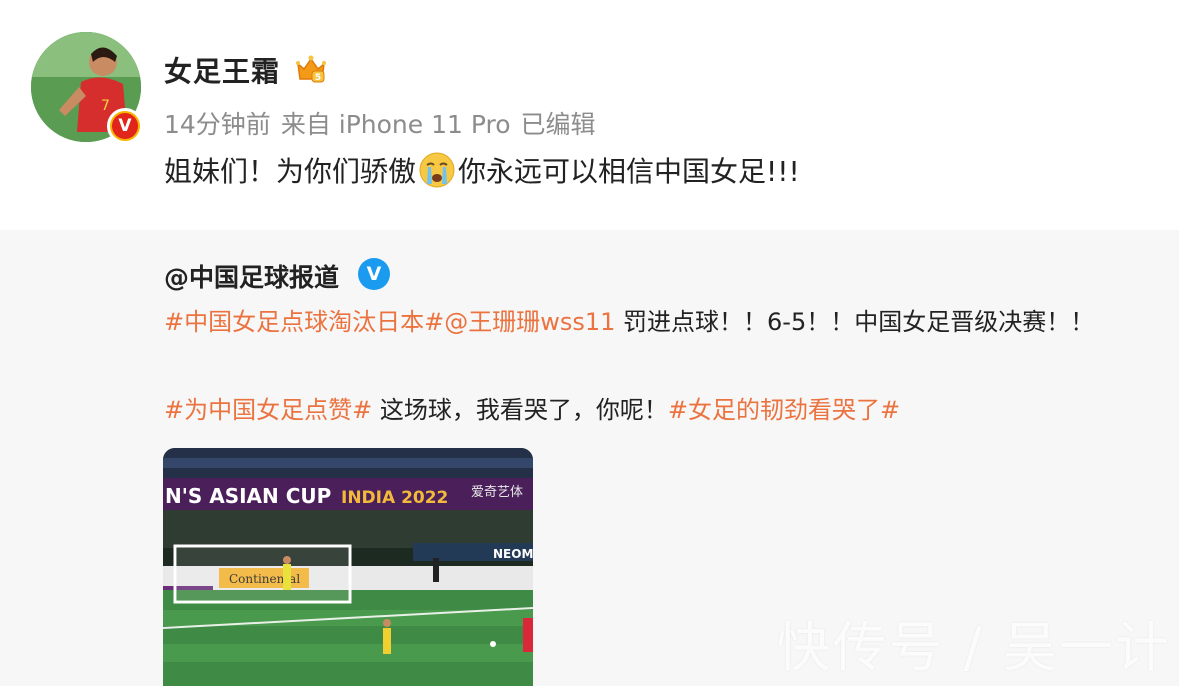 The image size is (1179, 686). I want to click on repost-text: 这场球，我看哭了，你呢！, so click(520, 410).